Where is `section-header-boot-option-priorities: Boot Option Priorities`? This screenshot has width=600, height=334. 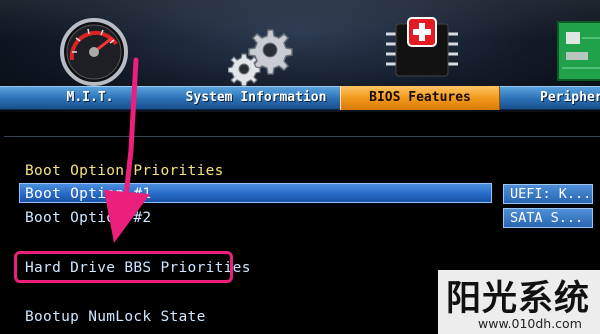 section-header-boot-option-priorities: Boot Option Priorities is located at coordinates (124, 171).